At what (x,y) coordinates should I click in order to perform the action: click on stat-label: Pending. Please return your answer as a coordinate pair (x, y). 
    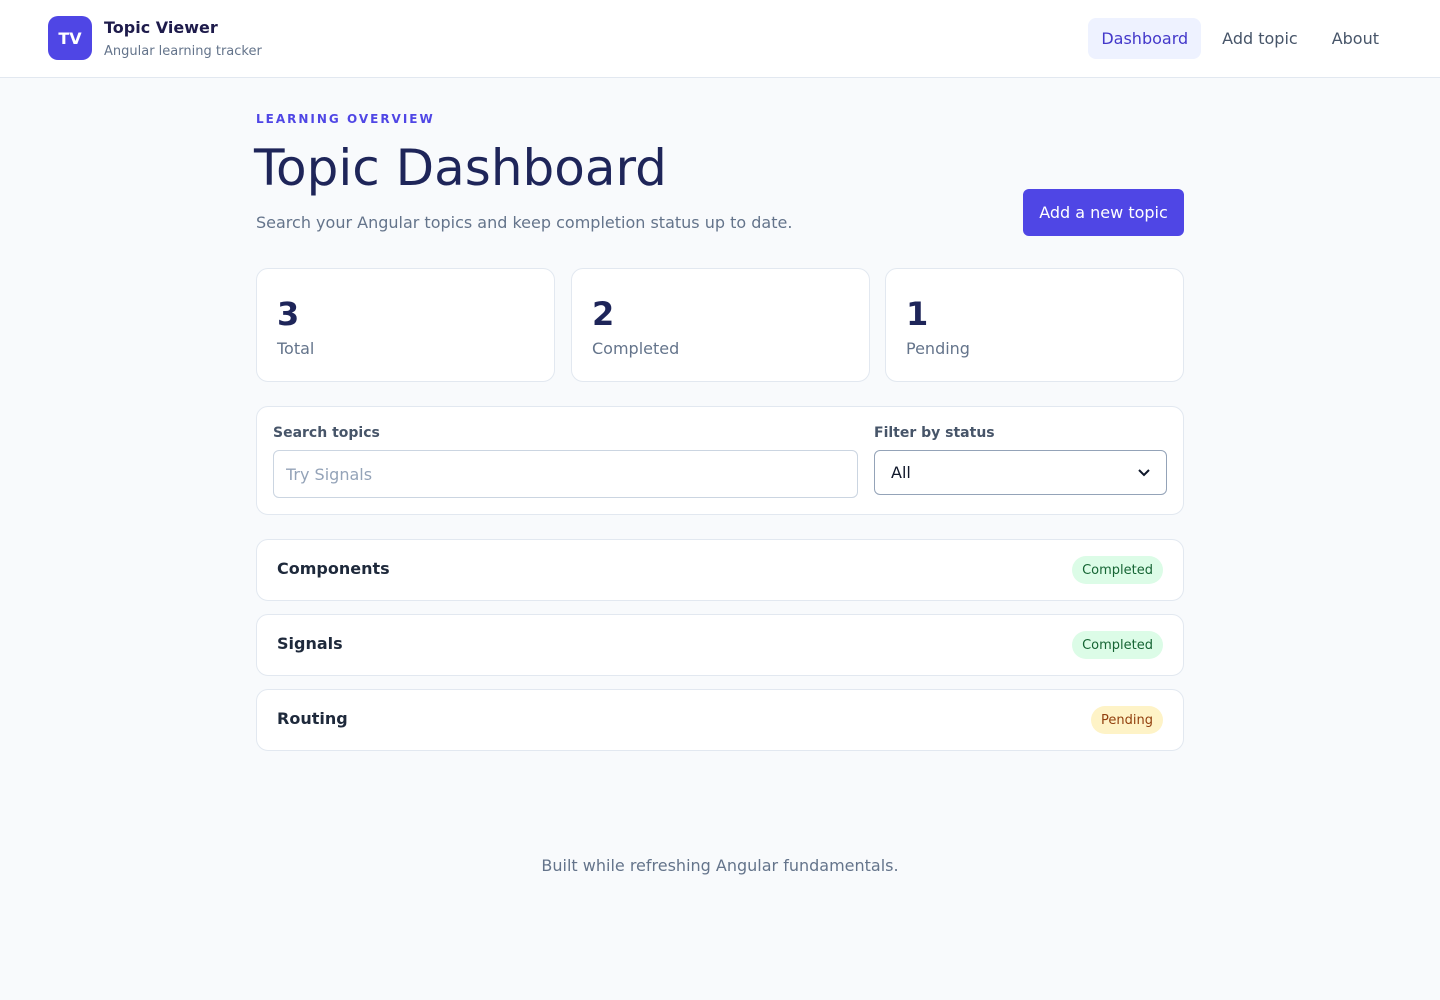
    Looking at the image, I should click on (938, 348).